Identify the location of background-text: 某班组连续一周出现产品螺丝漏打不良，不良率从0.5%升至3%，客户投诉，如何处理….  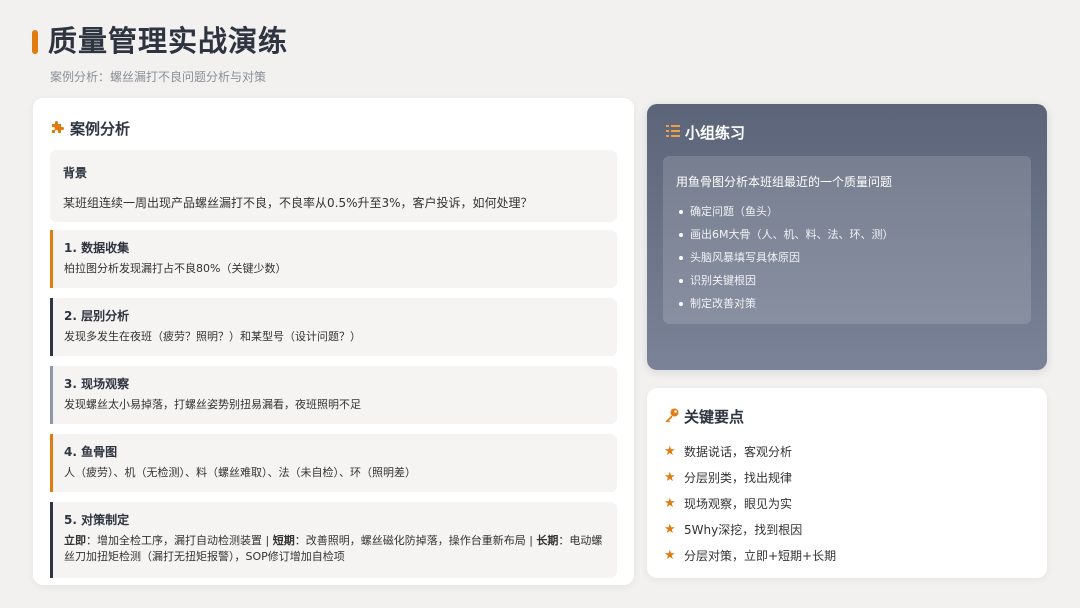
(298, 203).